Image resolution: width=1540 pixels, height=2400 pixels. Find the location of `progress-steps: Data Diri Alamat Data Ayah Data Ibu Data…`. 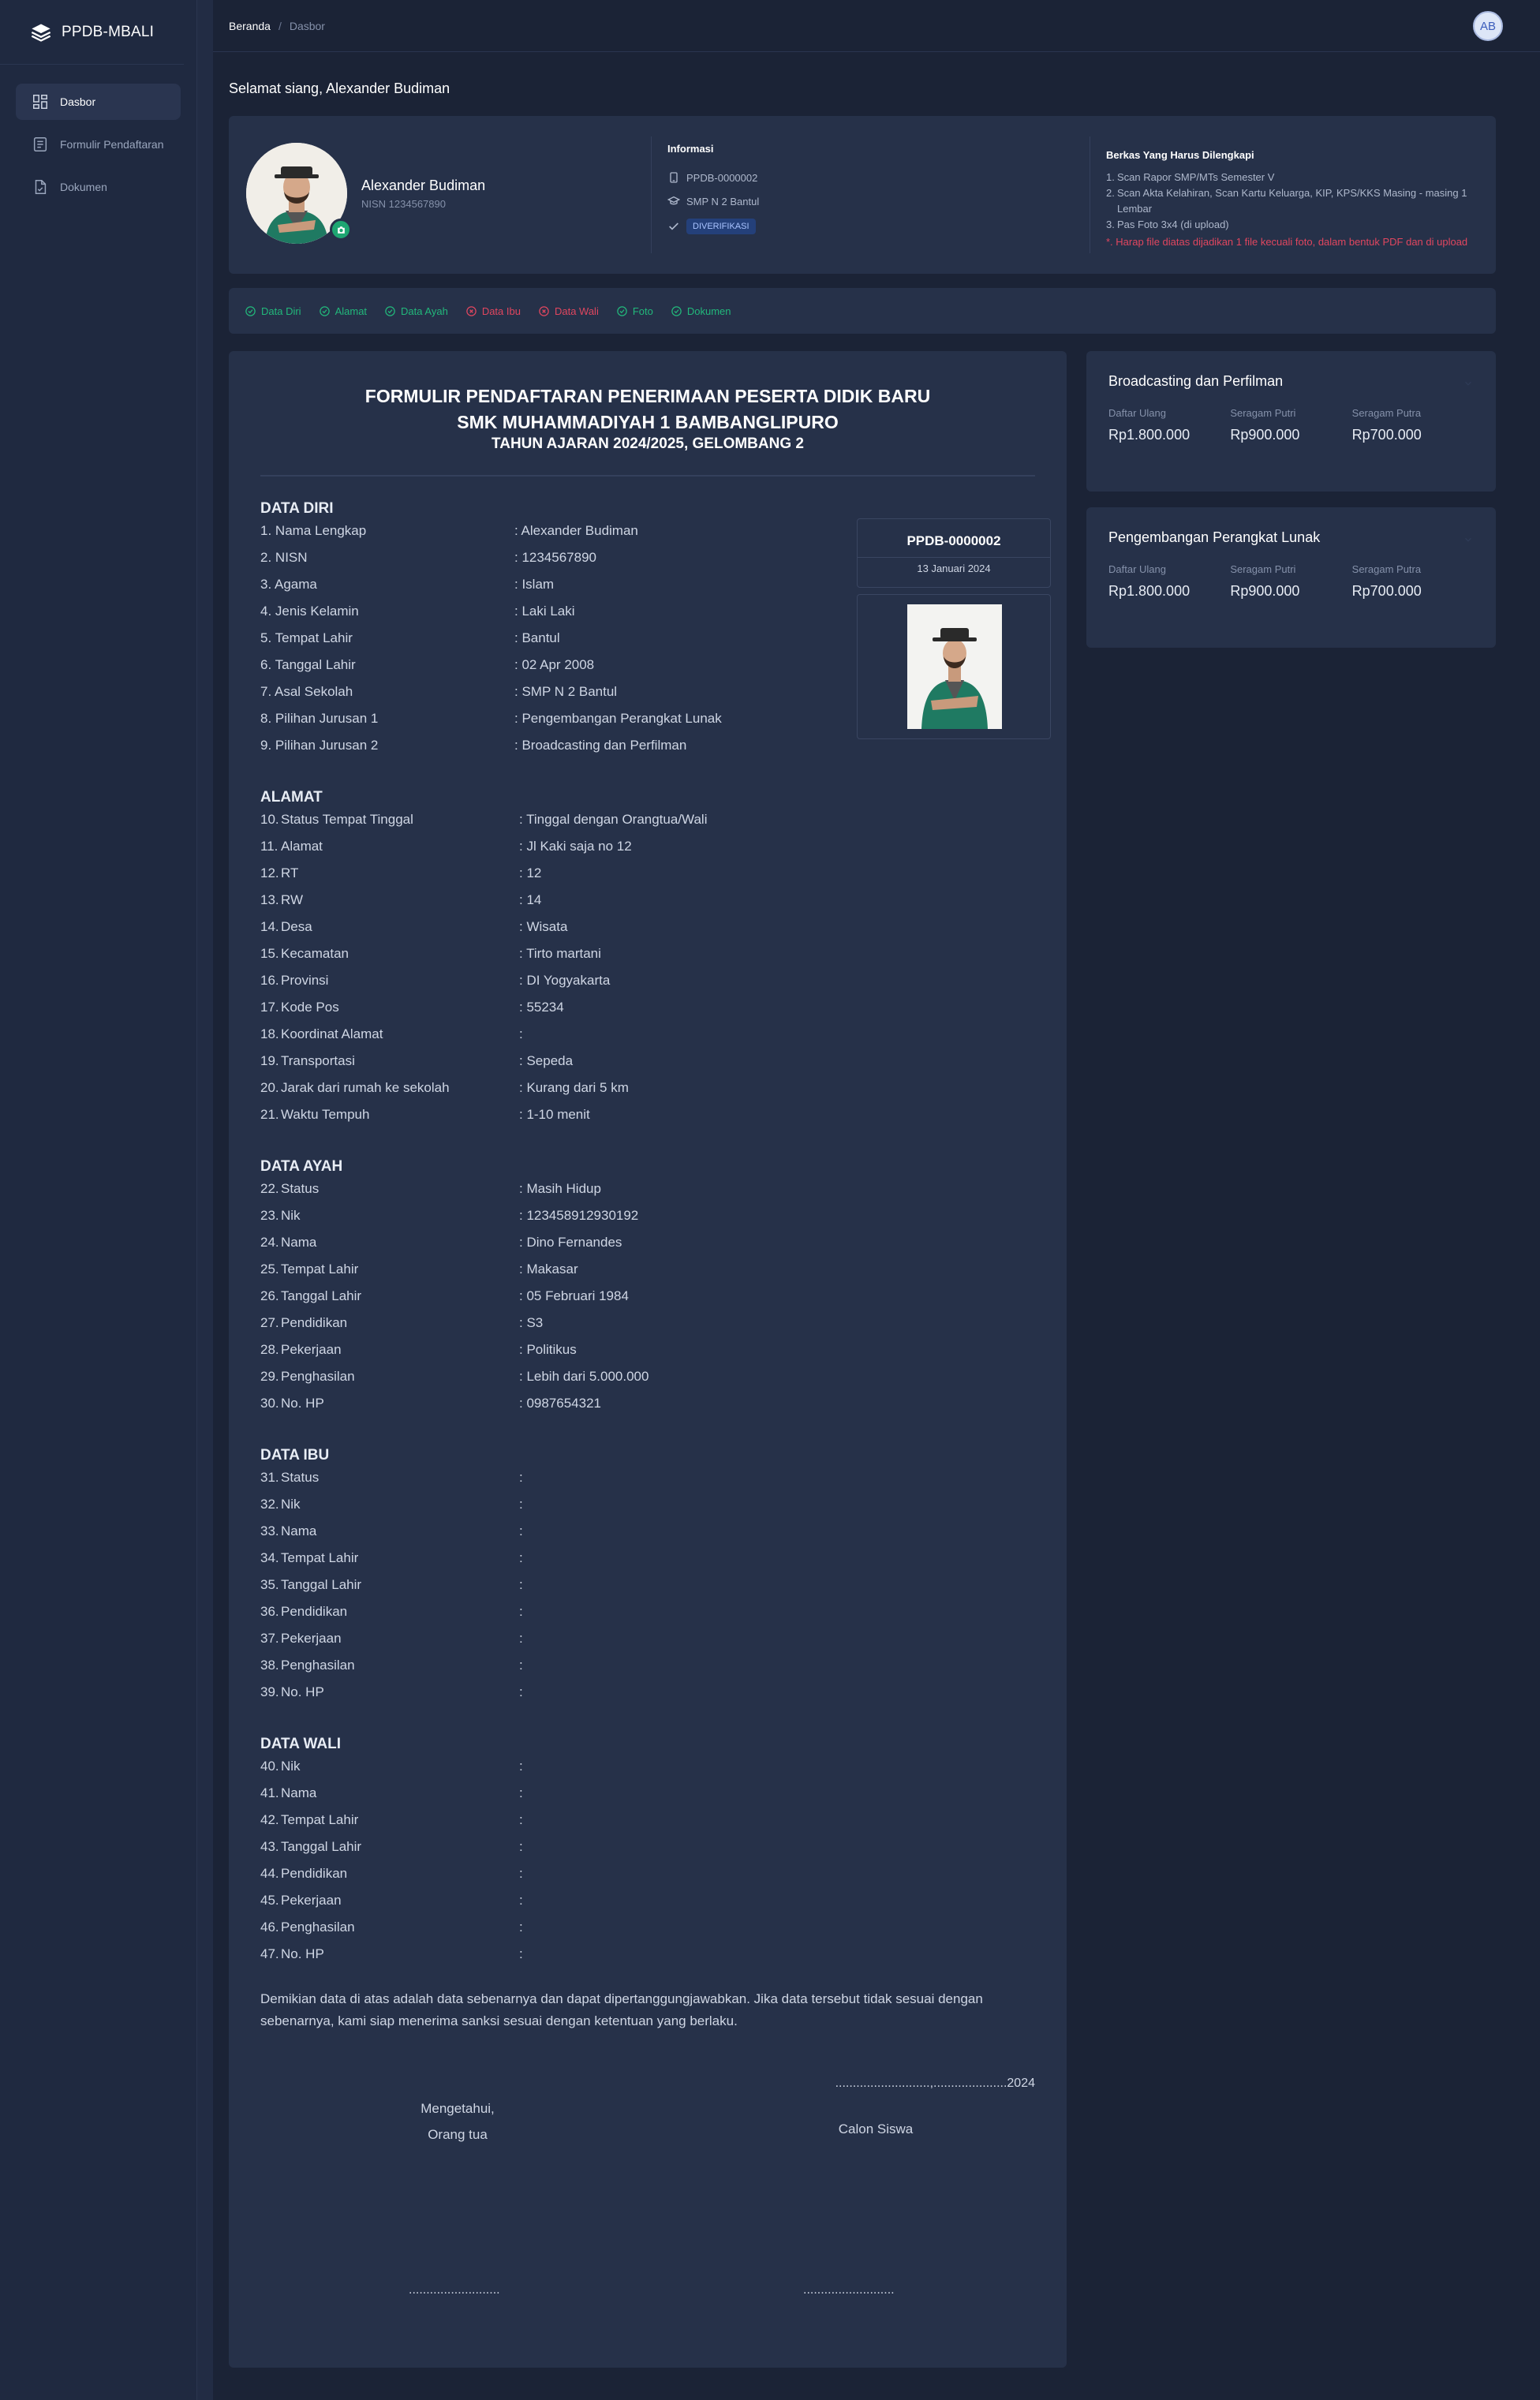

progress-steps: Data Diri Alamat Data Ayah Data Ibu Data… is located at coordinates (862, 311).